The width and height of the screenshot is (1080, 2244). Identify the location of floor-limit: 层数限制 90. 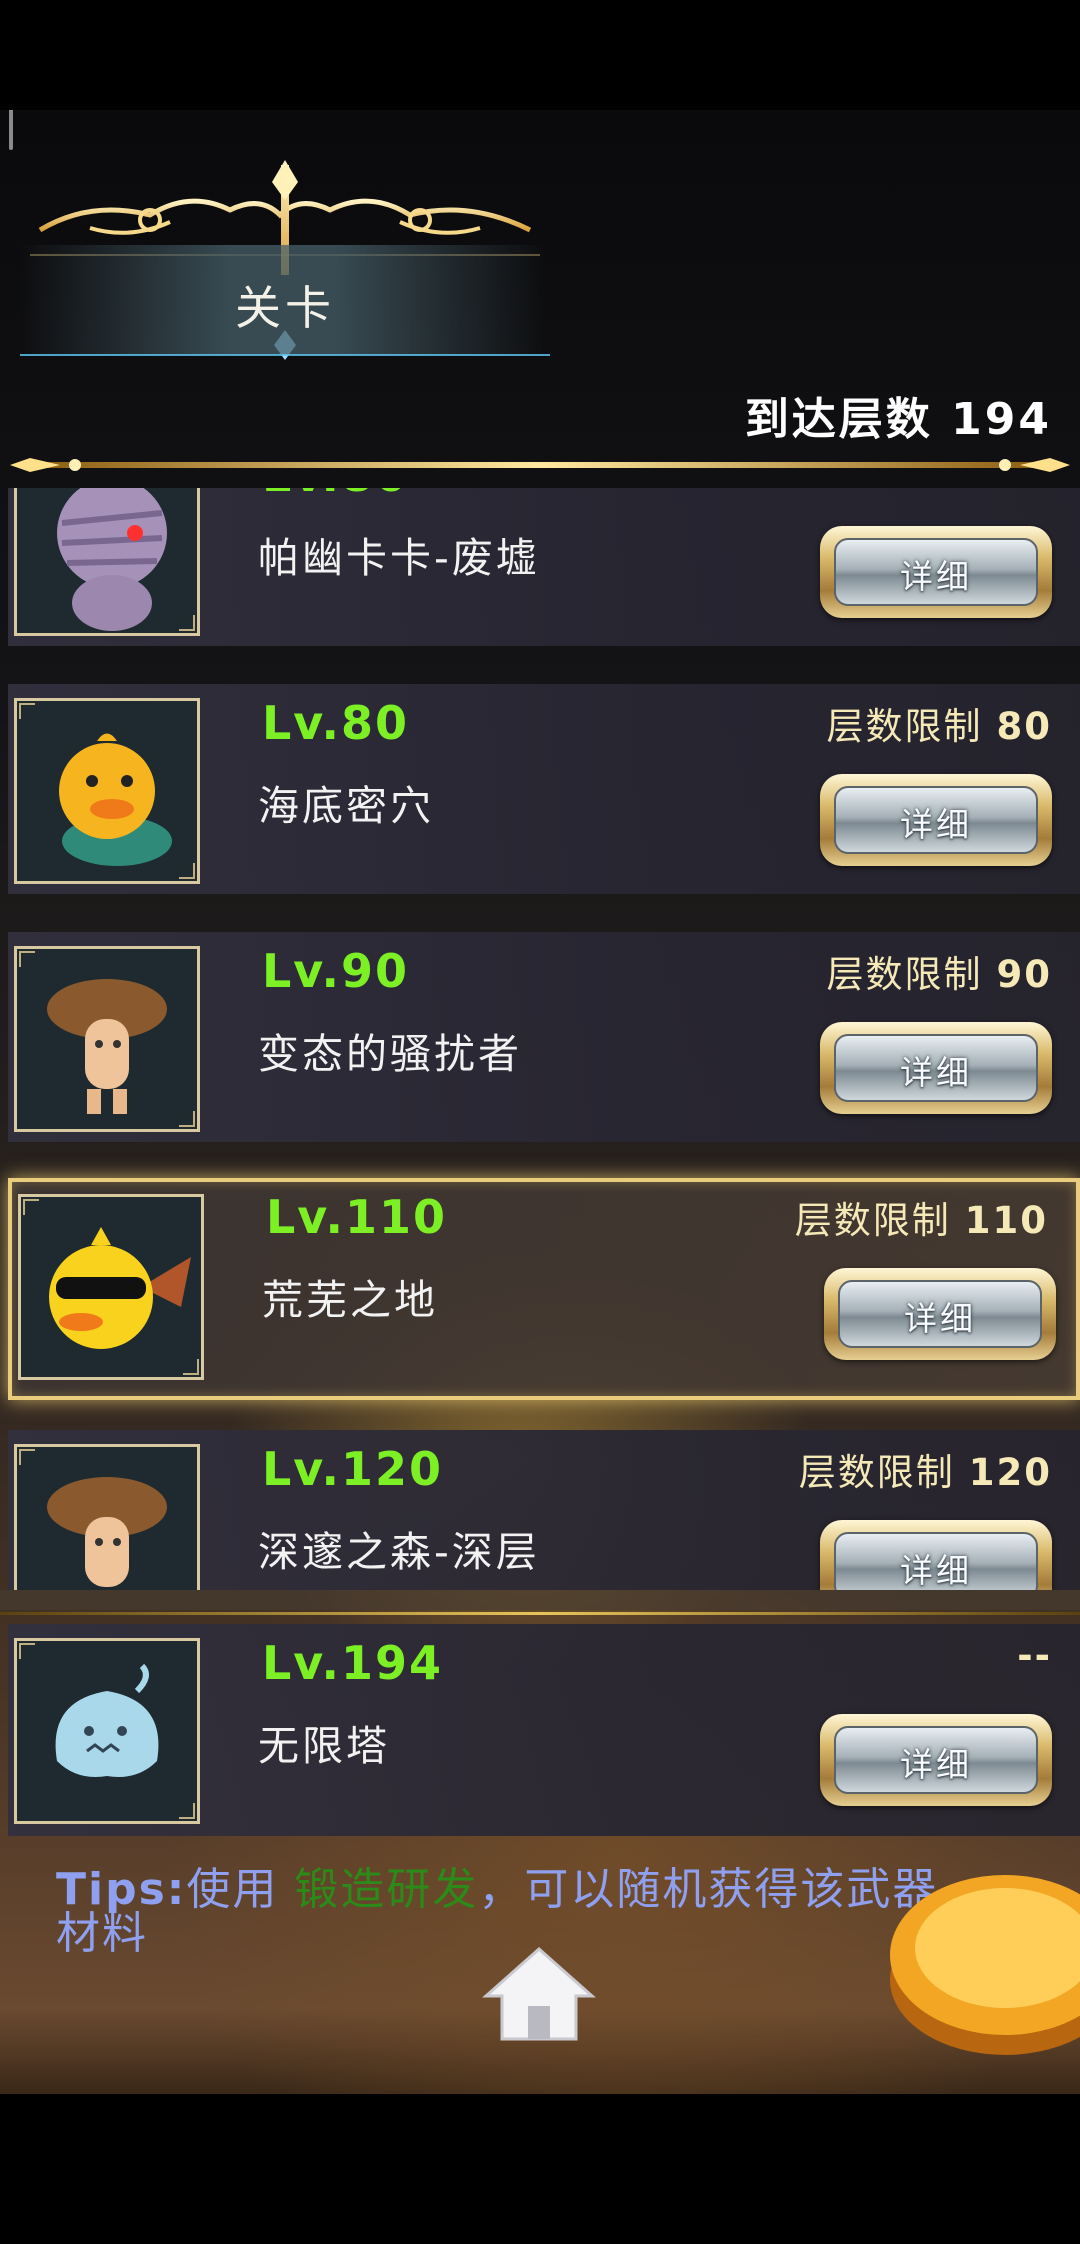
(939, 974).